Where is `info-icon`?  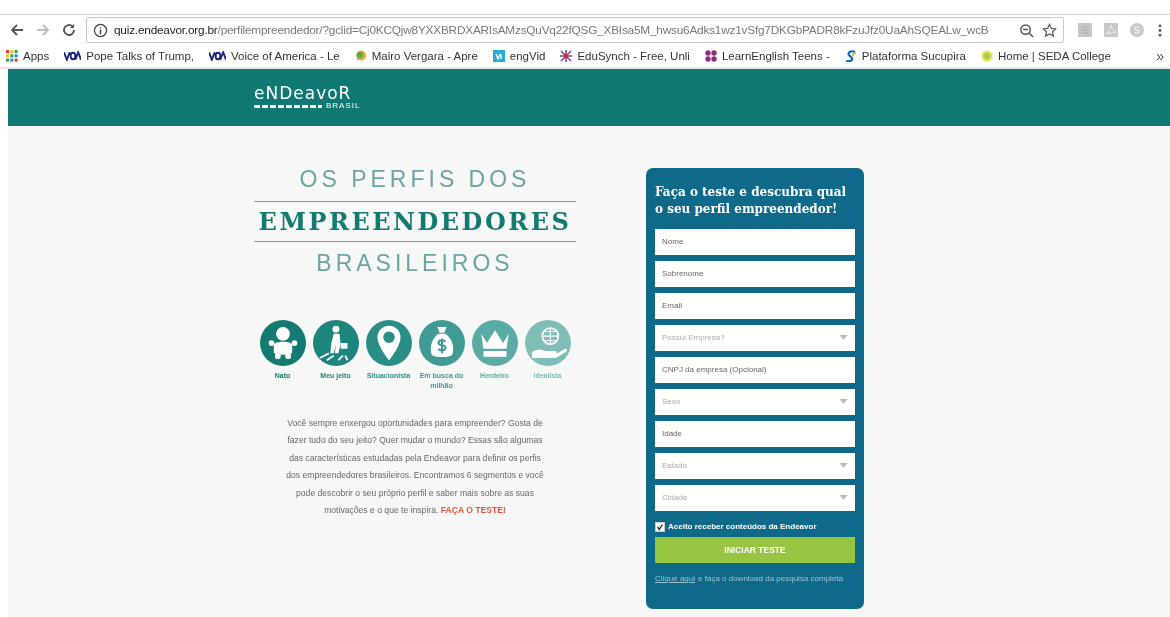
info-icon is located at coordinates (100, 30).